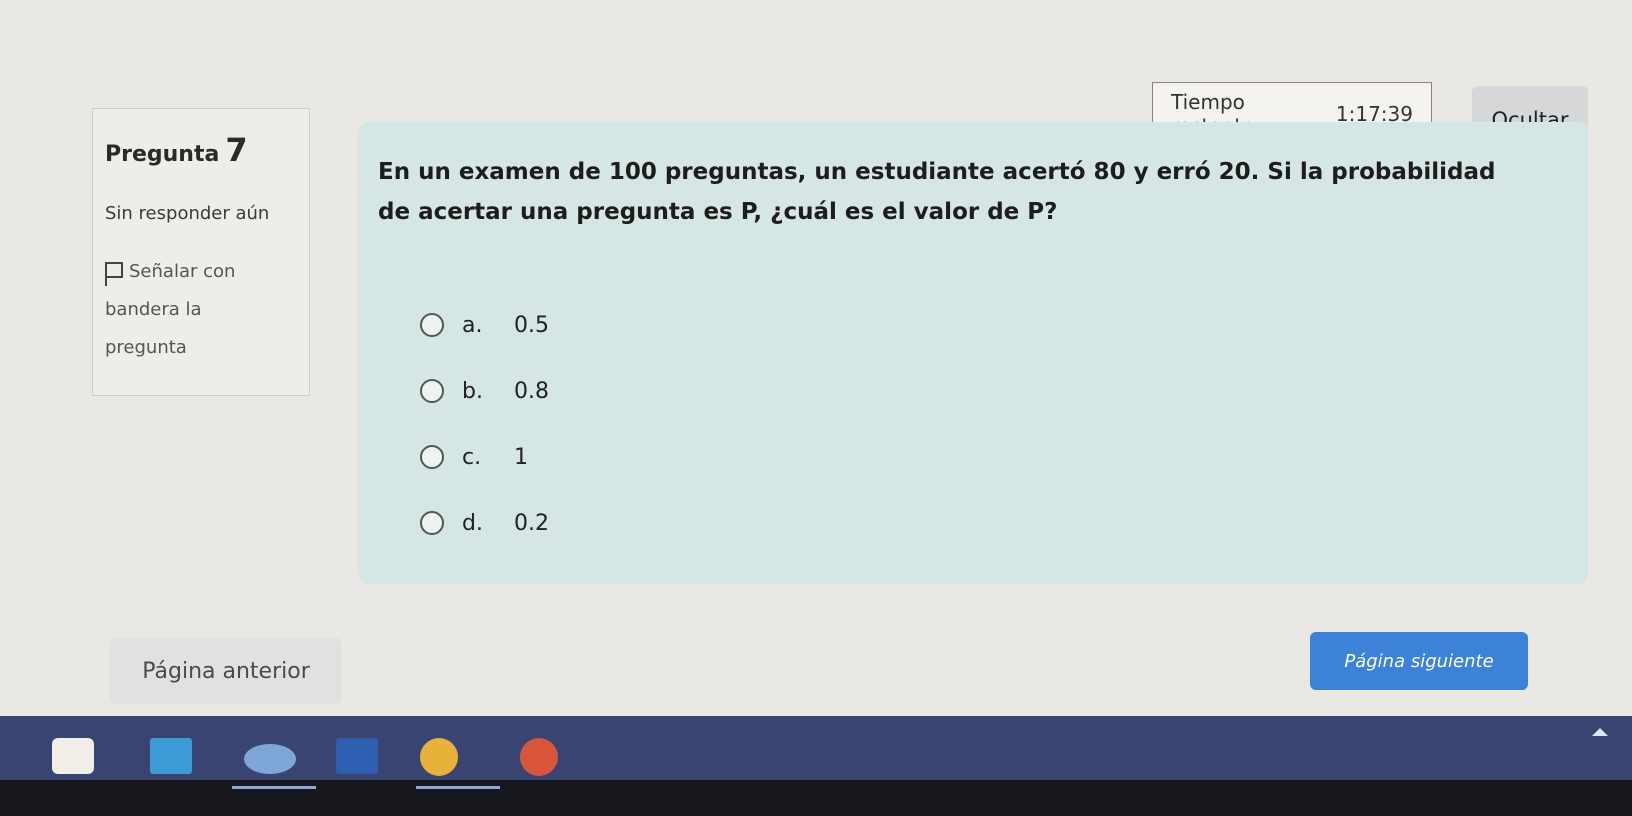  I want to click on chevron-up-icon, so click(1600, 732).